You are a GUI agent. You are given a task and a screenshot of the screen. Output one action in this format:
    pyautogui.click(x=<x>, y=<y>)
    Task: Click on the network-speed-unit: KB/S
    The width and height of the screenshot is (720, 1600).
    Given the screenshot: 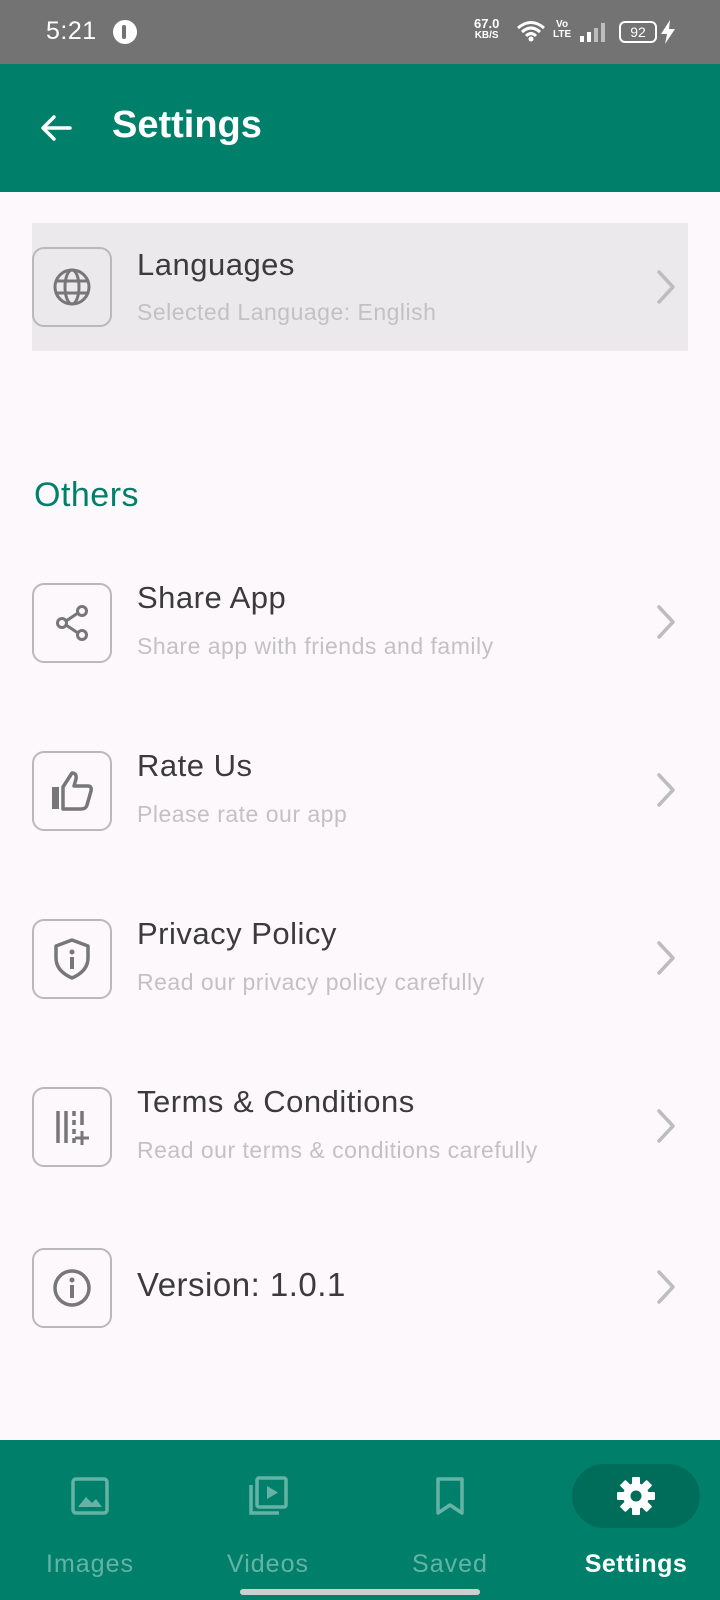 What is the action you would take?
    pyautogui.click(x=486, y=35)
    